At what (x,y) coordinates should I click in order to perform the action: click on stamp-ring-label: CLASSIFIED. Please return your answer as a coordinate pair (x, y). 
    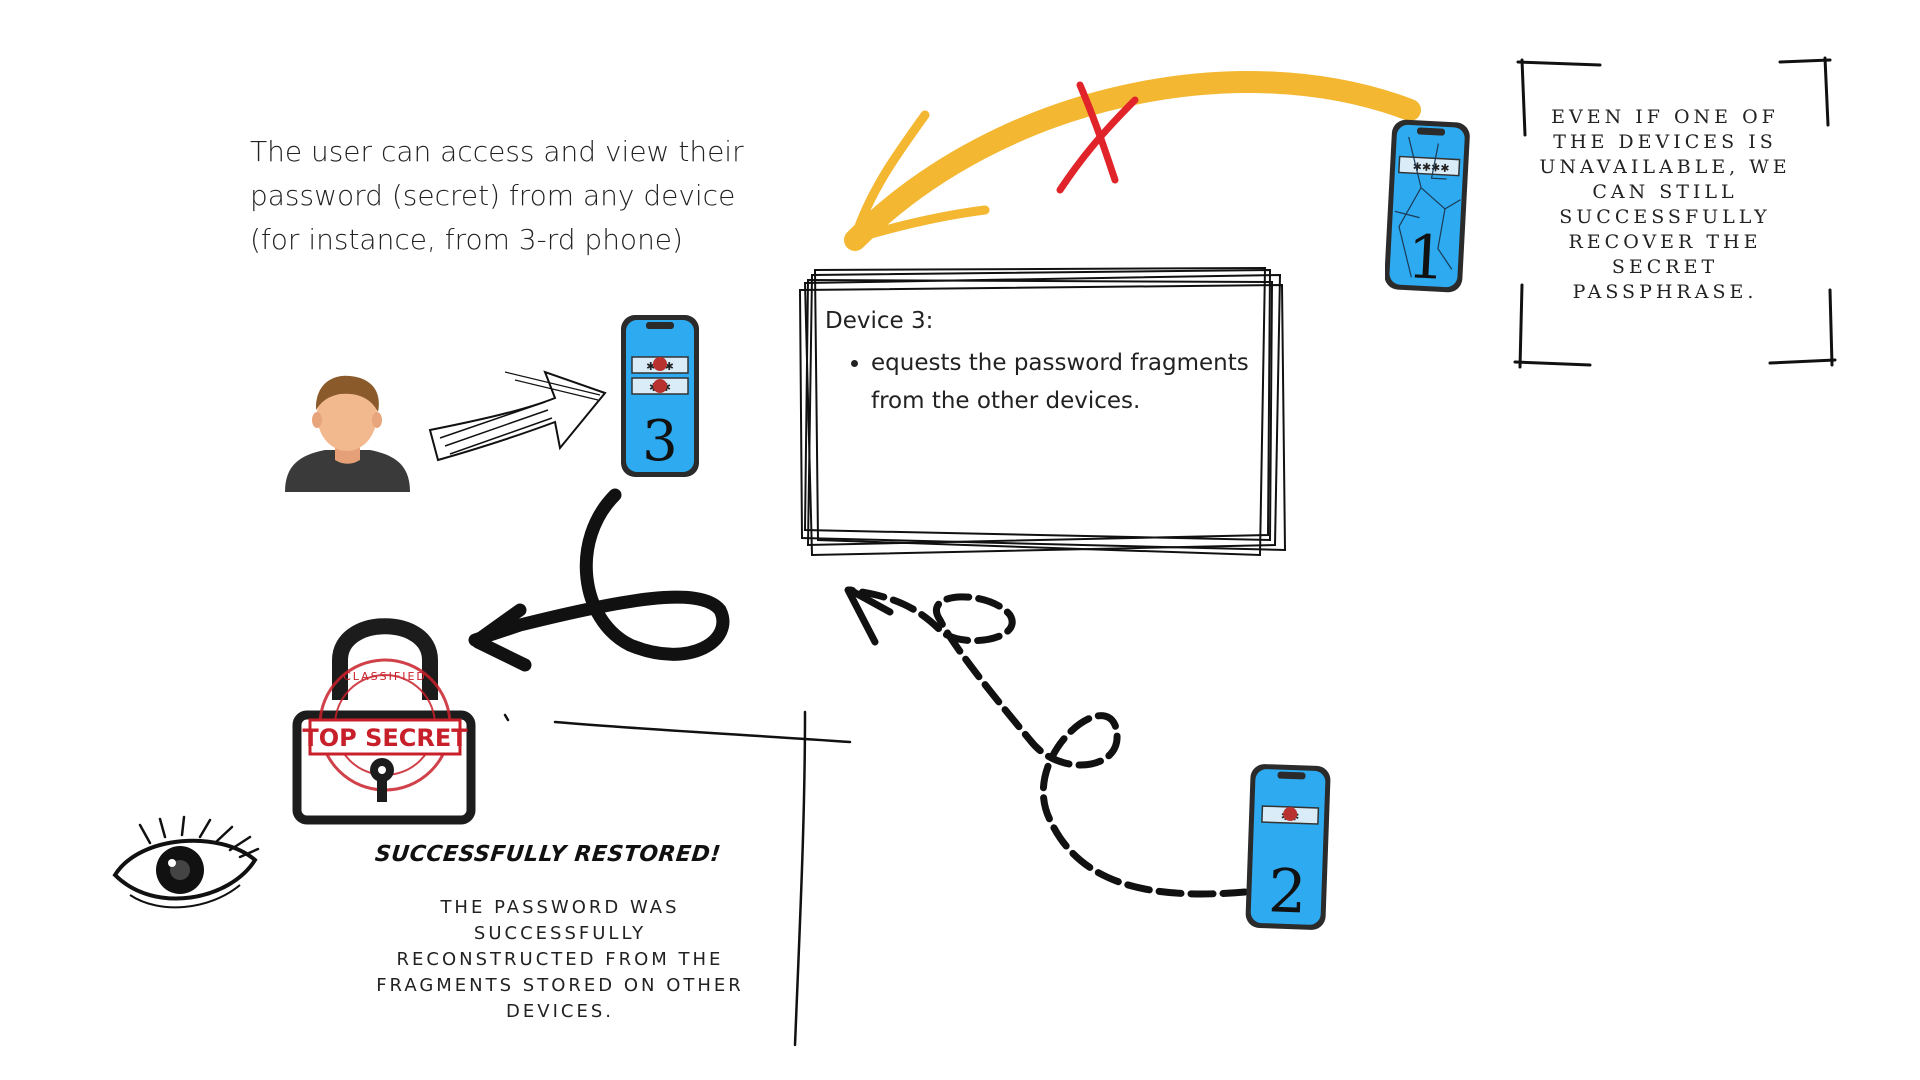
    Looking at the image, I should click on (385, 676).